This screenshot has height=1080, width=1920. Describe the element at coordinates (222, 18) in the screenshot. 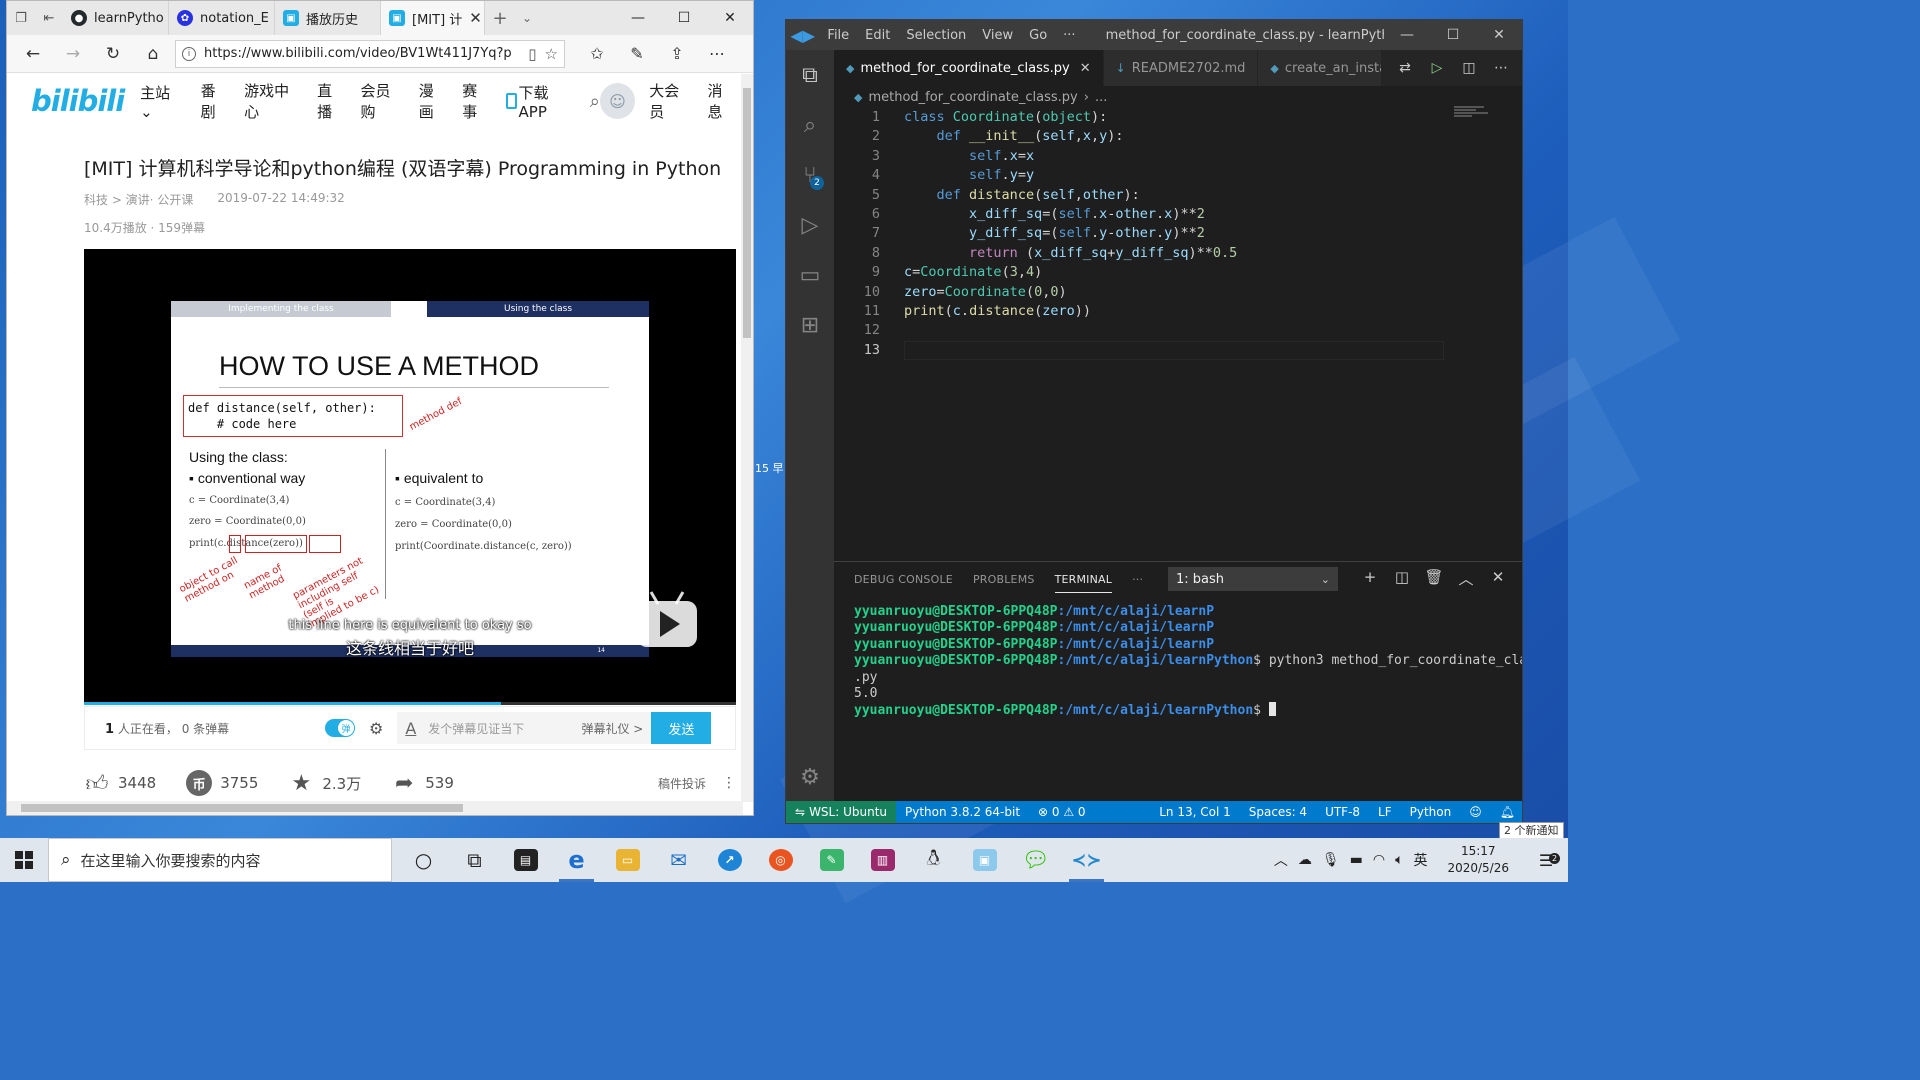

I see `browser-tab: ✿ notation_E` at that location.